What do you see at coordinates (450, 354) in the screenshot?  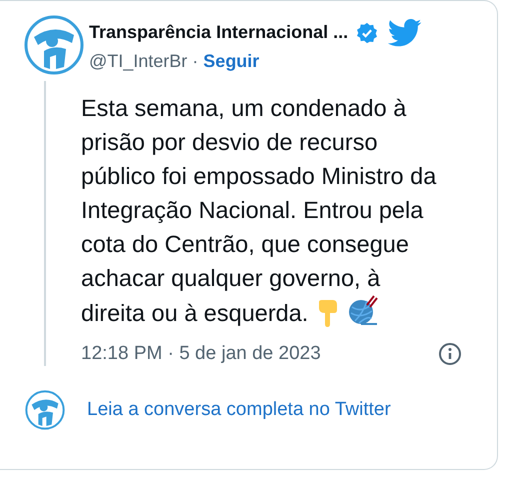 I see `info-icon` at bounding box center [450, 354].